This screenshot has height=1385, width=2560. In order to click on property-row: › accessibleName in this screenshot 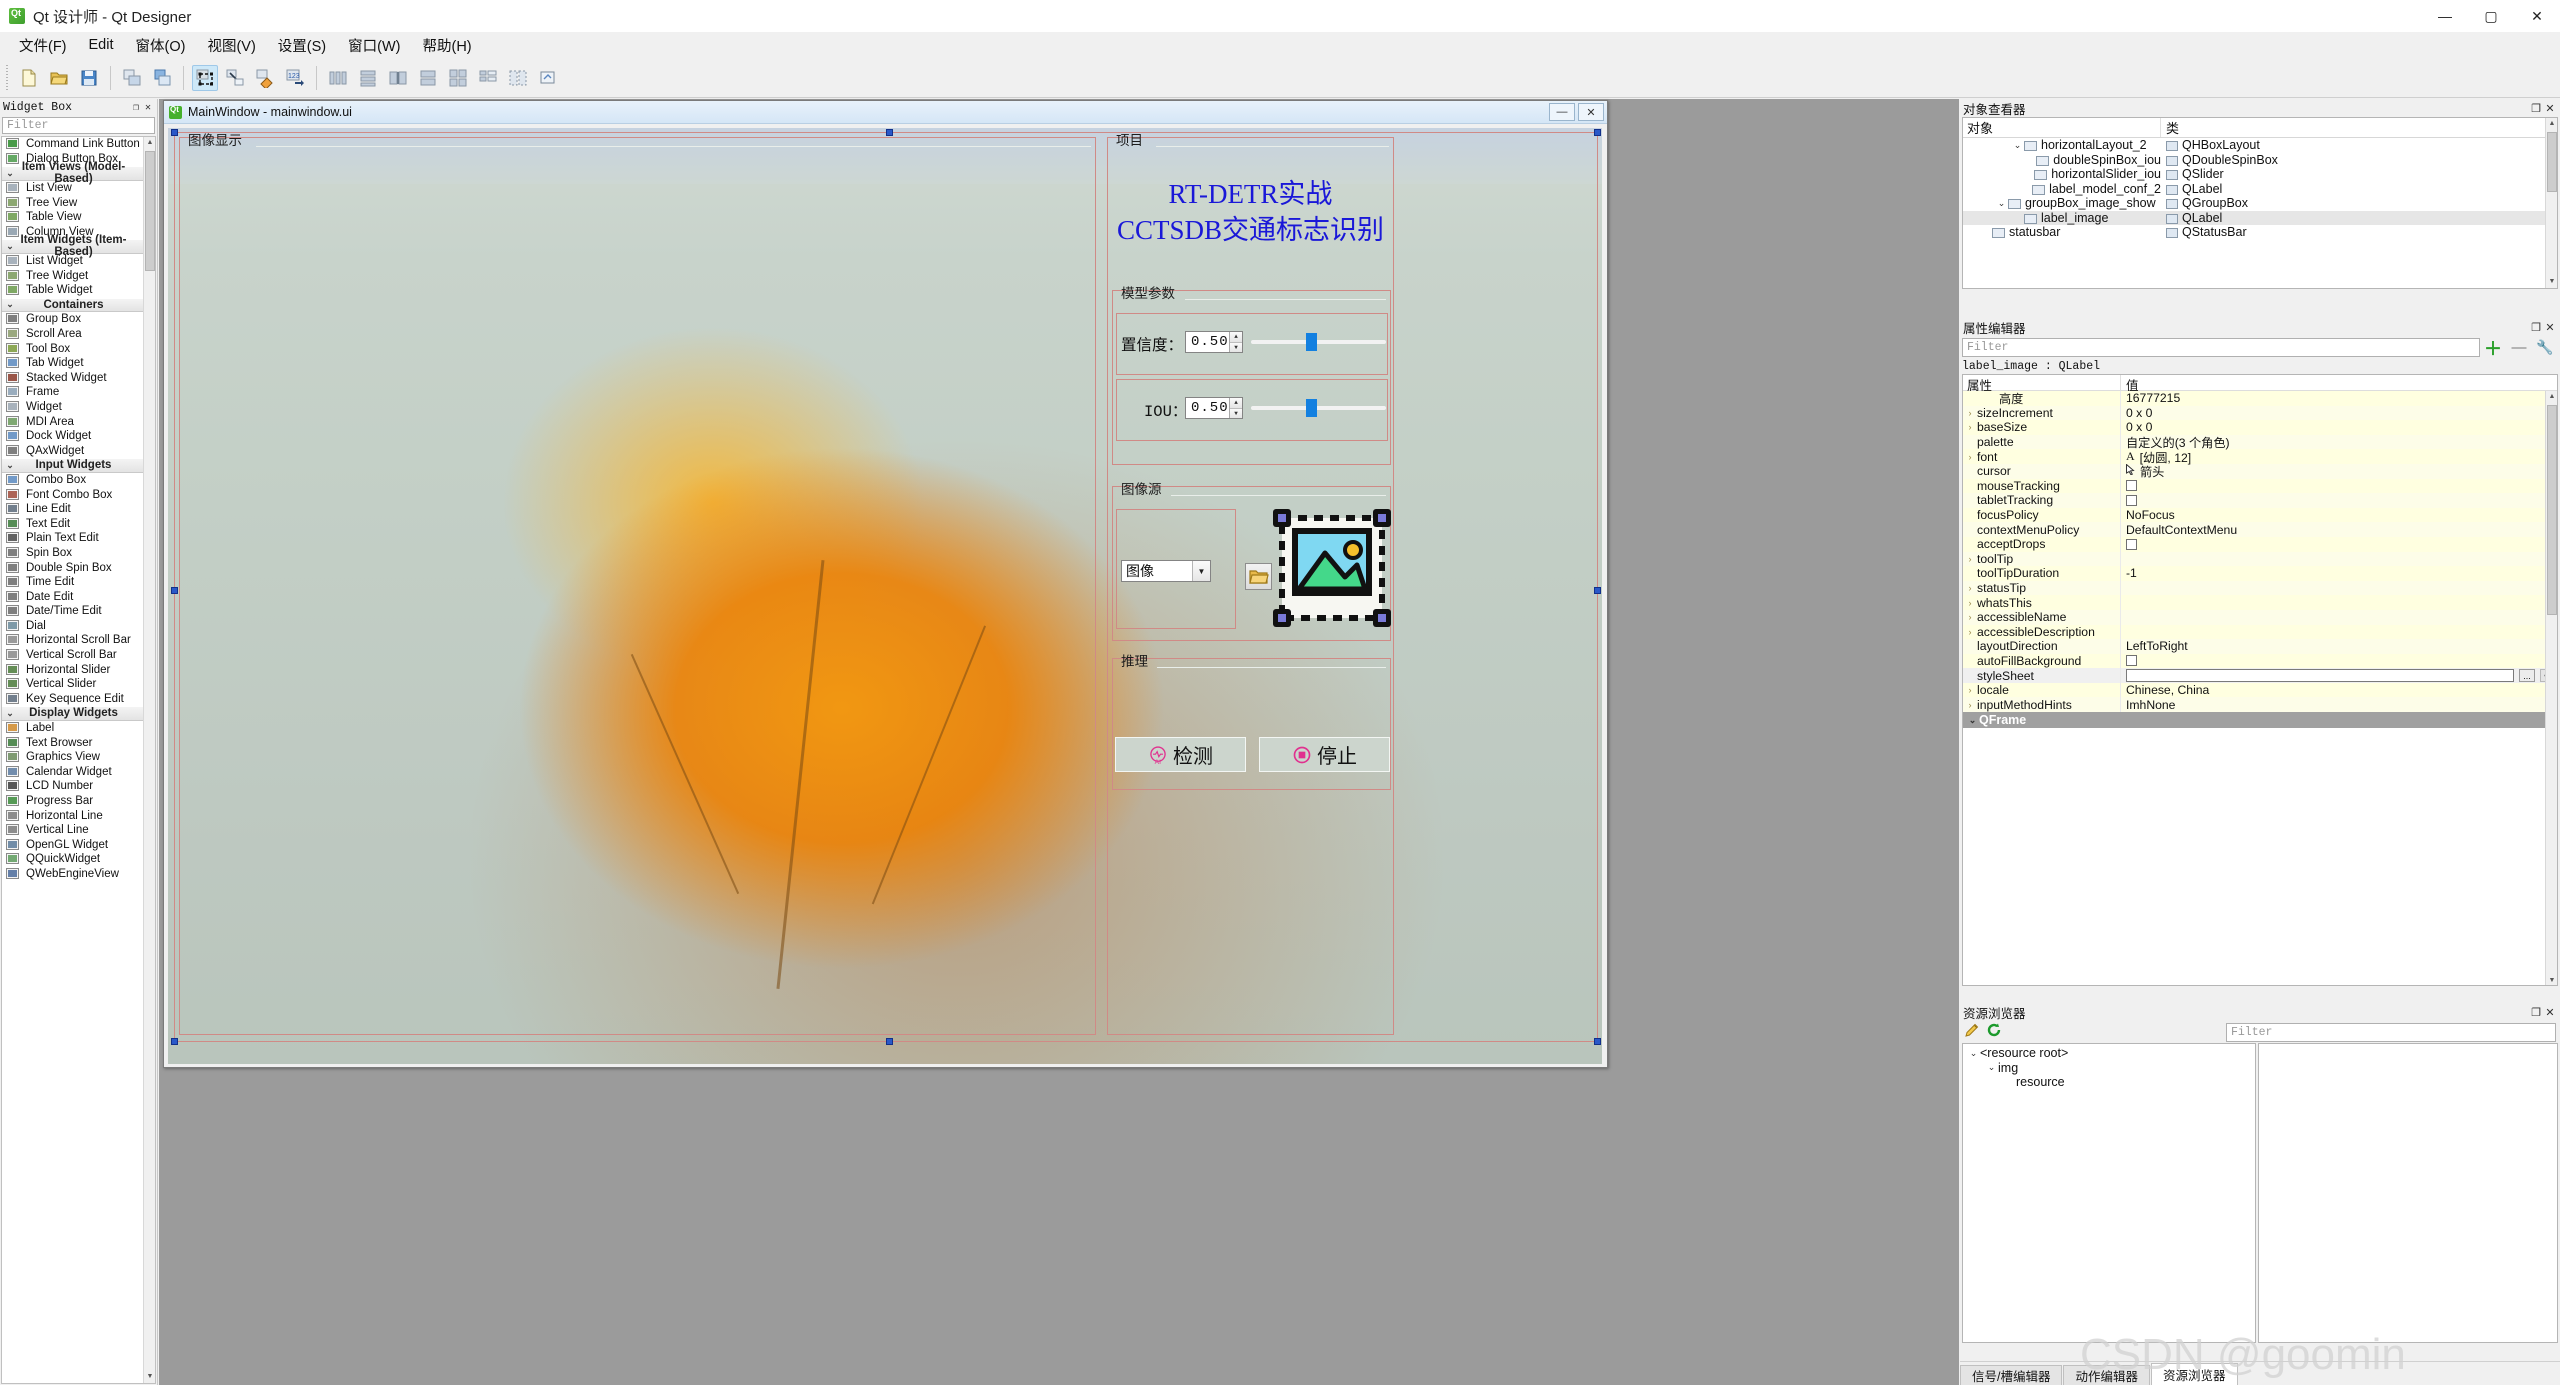, I will do `click(2260, 617)`.